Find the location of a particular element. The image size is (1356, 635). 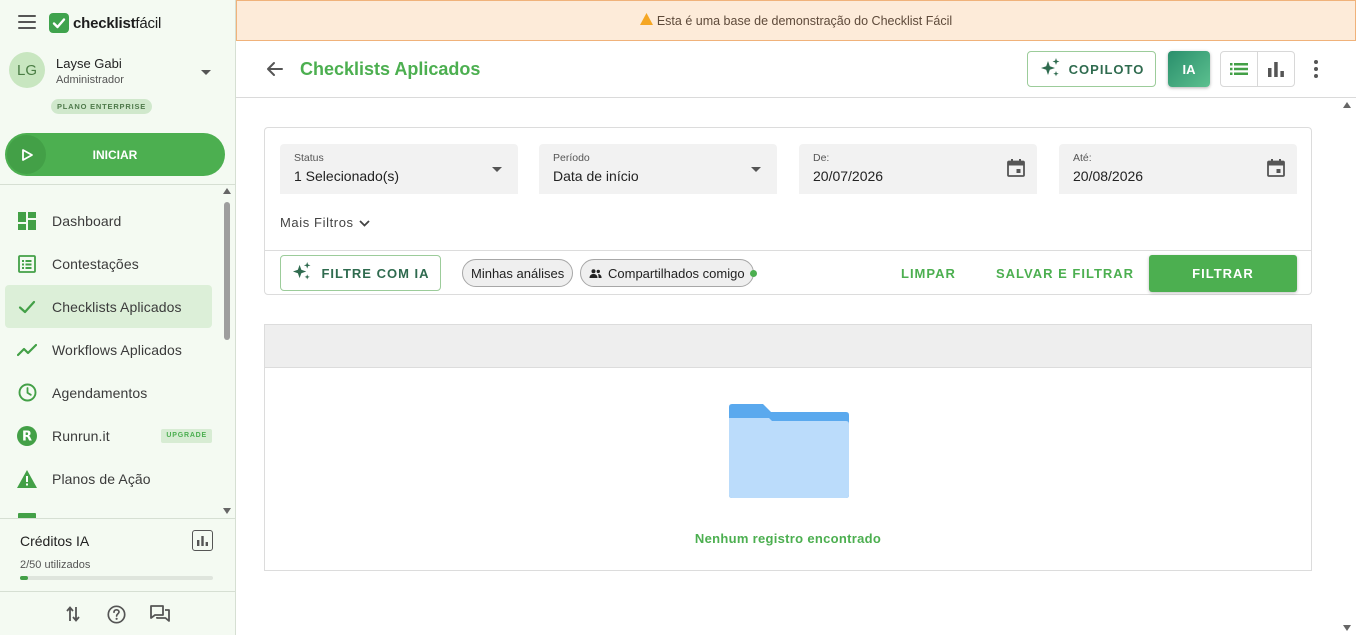

warning-triangle-icon is located at coordinates (646, 20).